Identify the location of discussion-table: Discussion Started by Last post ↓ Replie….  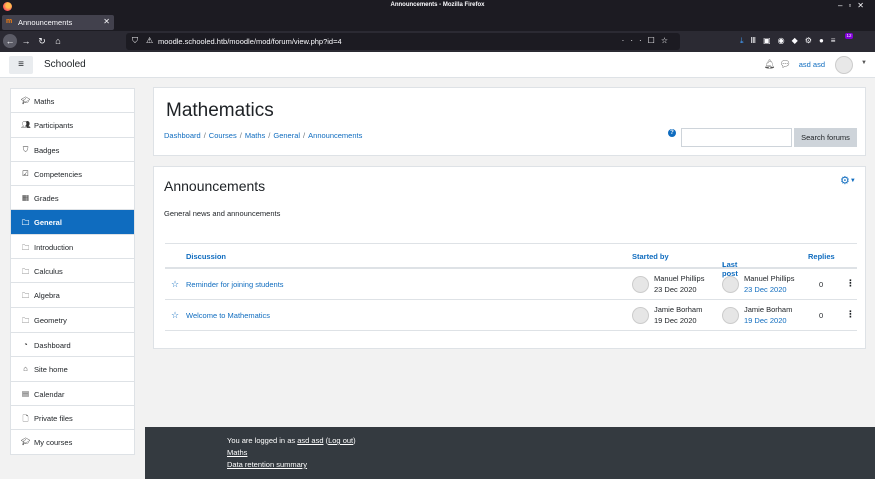
(511, 287).